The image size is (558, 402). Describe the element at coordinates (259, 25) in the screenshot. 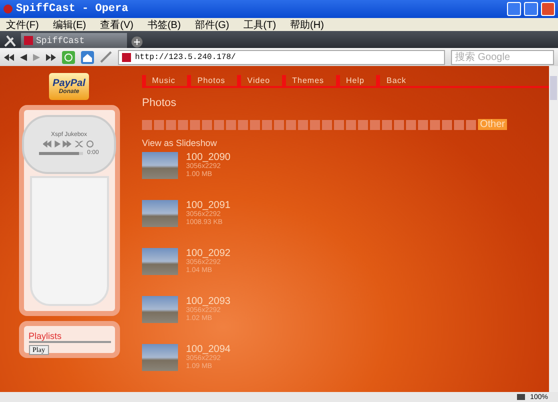

I see `menu-item: 工具(T)` at that location.